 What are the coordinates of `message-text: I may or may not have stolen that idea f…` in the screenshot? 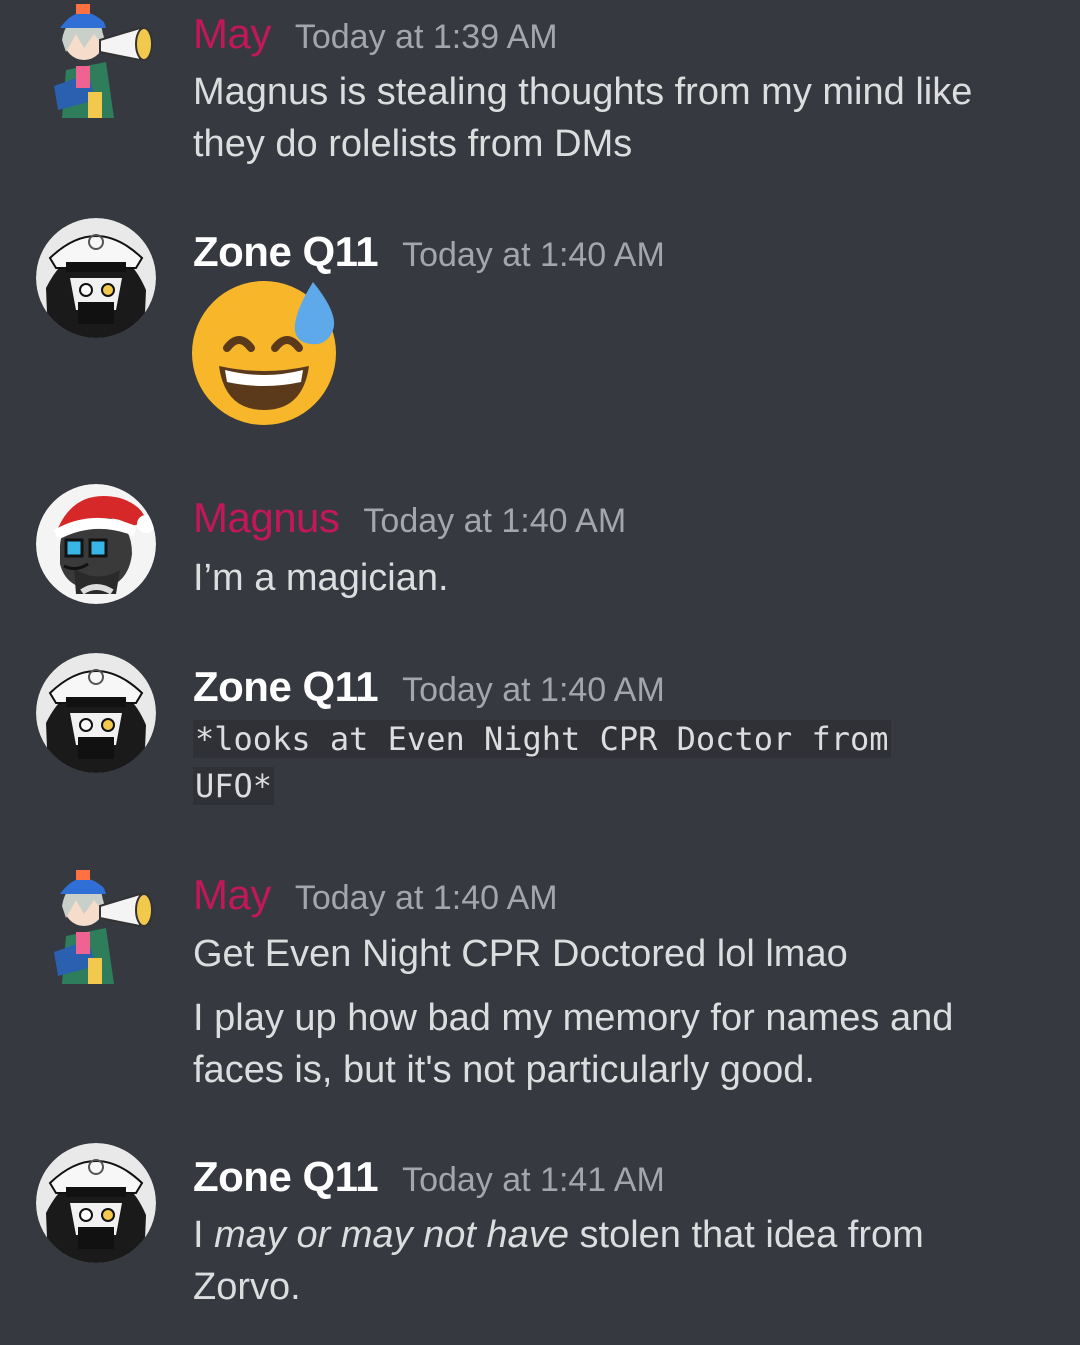 It's located at (613, 1261).